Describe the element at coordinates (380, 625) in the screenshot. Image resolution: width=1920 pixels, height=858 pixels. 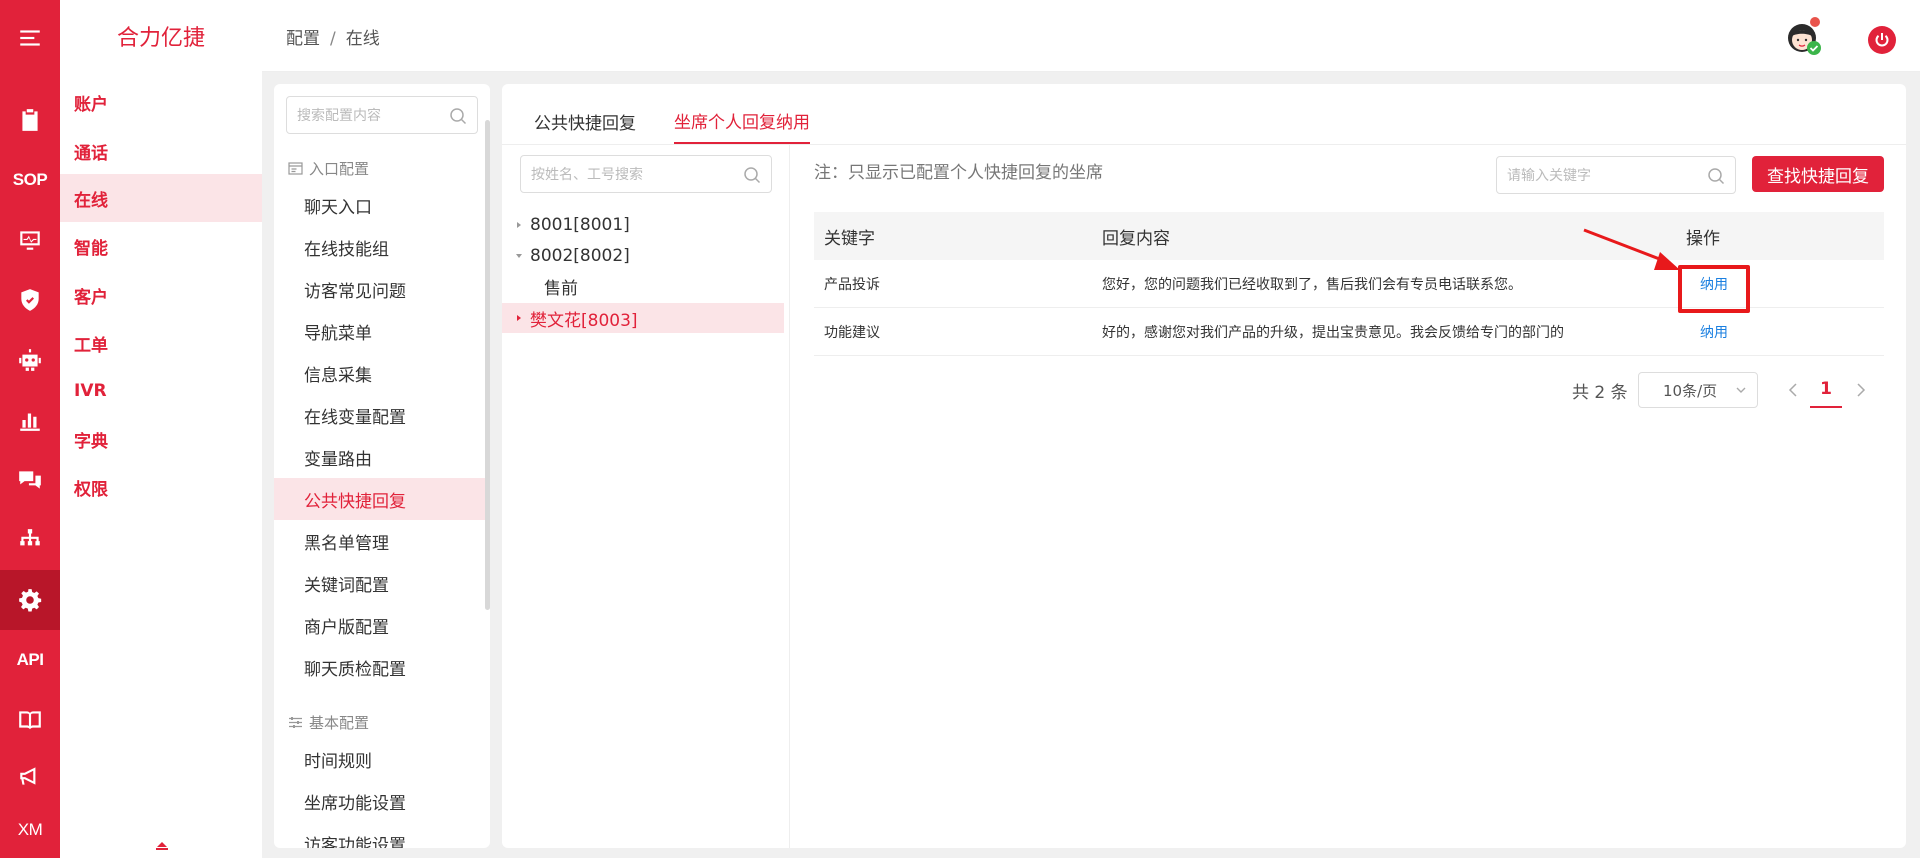
I see `config-item: 商户版配置` at that location.